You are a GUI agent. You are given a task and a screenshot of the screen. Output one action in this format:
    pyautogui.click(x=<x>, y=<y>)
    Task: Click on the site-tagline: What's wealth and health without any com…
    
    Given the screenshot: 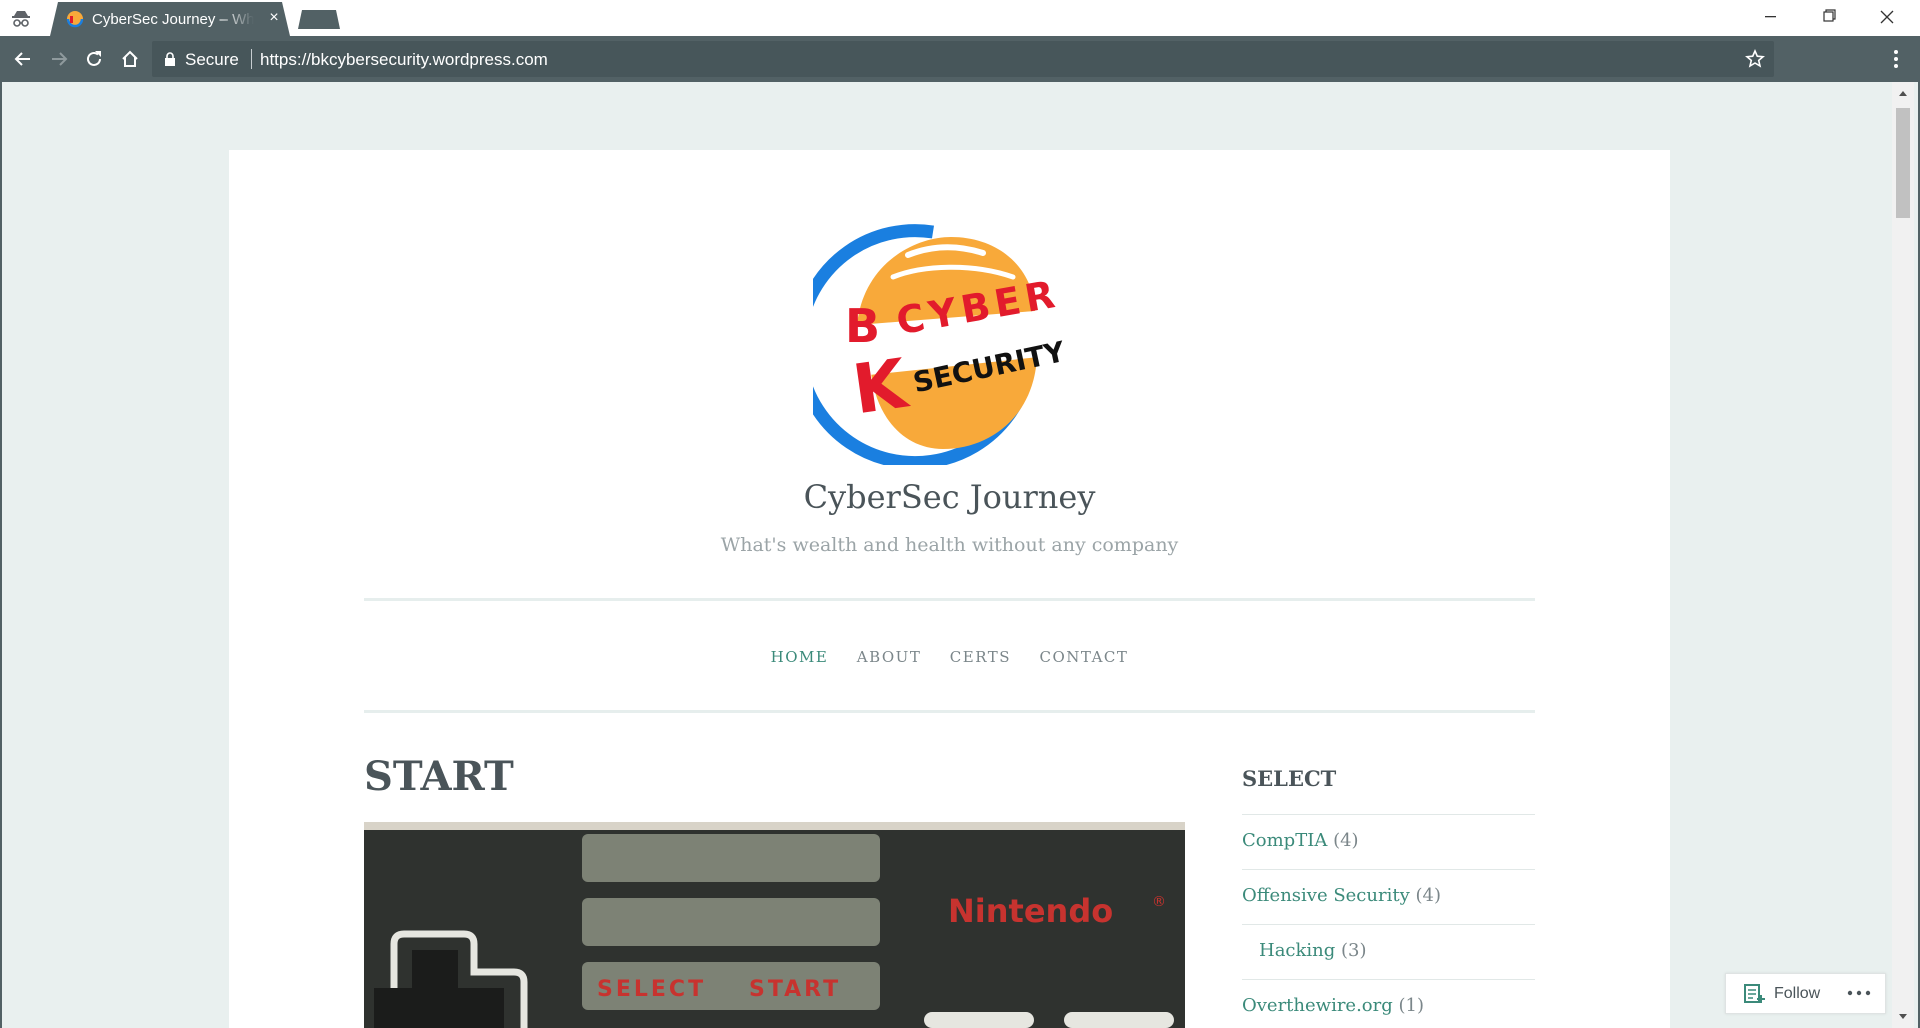 What is the action you would take?
    pyautogui.click(x=949, y=545)
    